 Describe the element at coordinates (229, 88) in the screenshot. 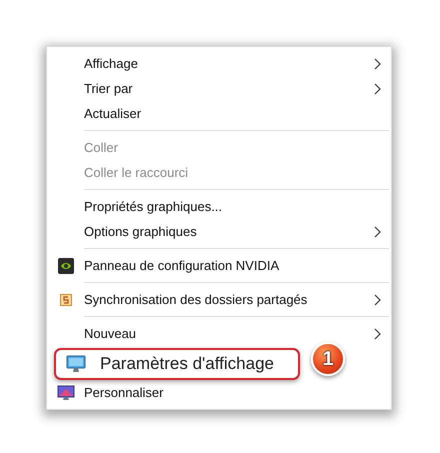

I see `menu-item: Trier par` at that location.